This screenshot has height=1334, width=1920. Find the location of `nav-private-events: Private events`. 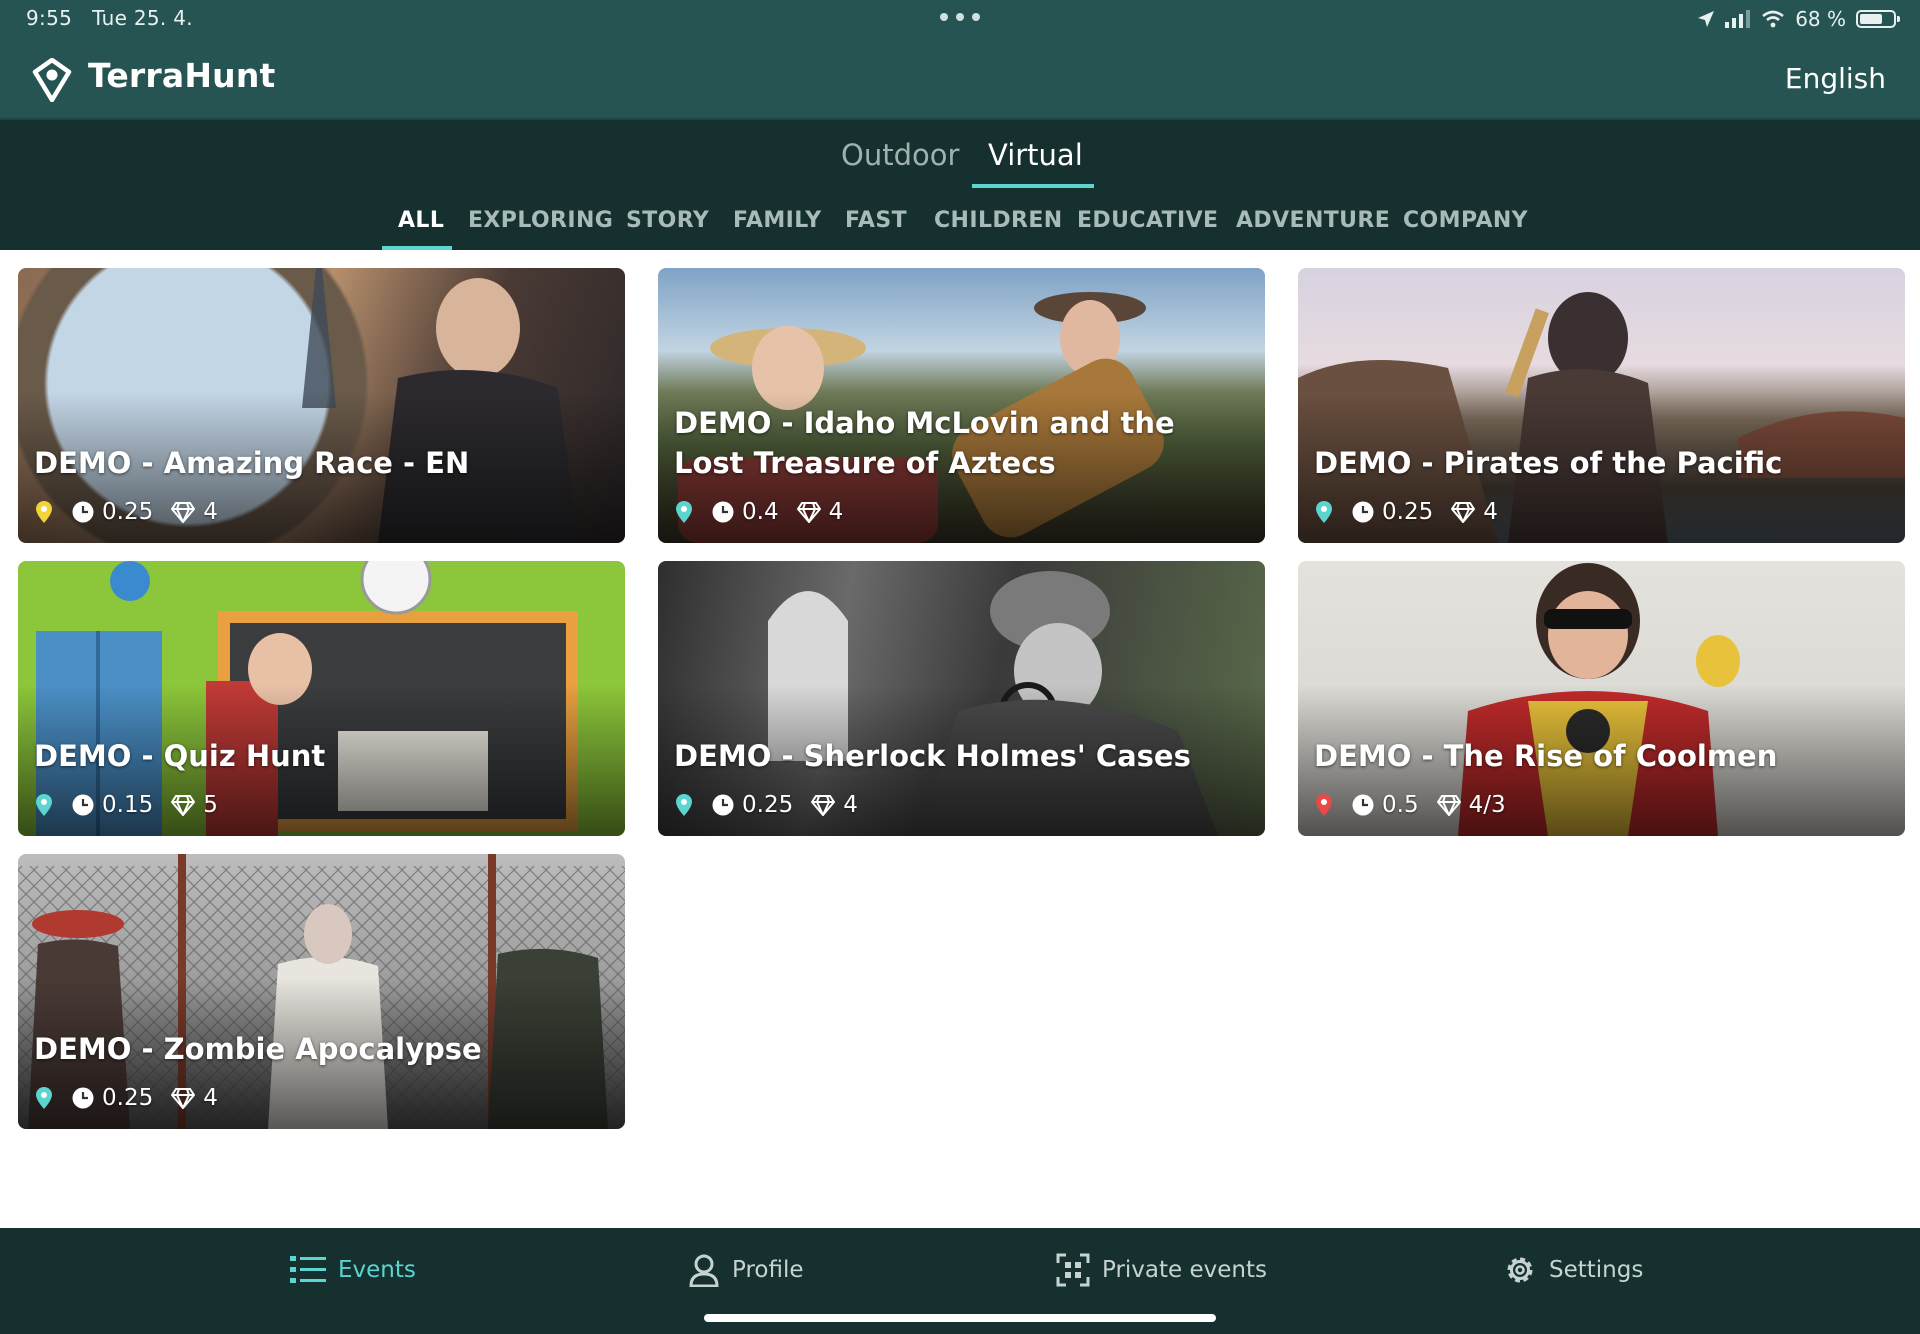

nav-private-events: Private events is located at coordinates (1161, 1270).